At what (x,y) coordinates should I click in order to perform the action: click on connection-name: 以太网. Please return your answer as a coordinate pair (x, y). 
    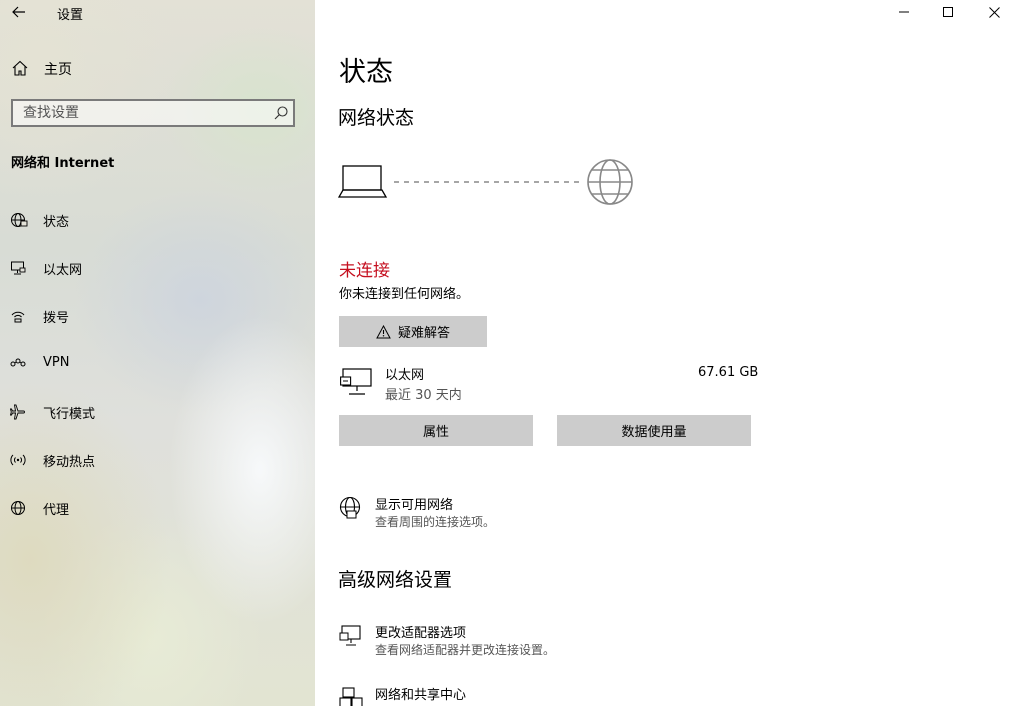
    Looking at the image, I should click on (405, 375).